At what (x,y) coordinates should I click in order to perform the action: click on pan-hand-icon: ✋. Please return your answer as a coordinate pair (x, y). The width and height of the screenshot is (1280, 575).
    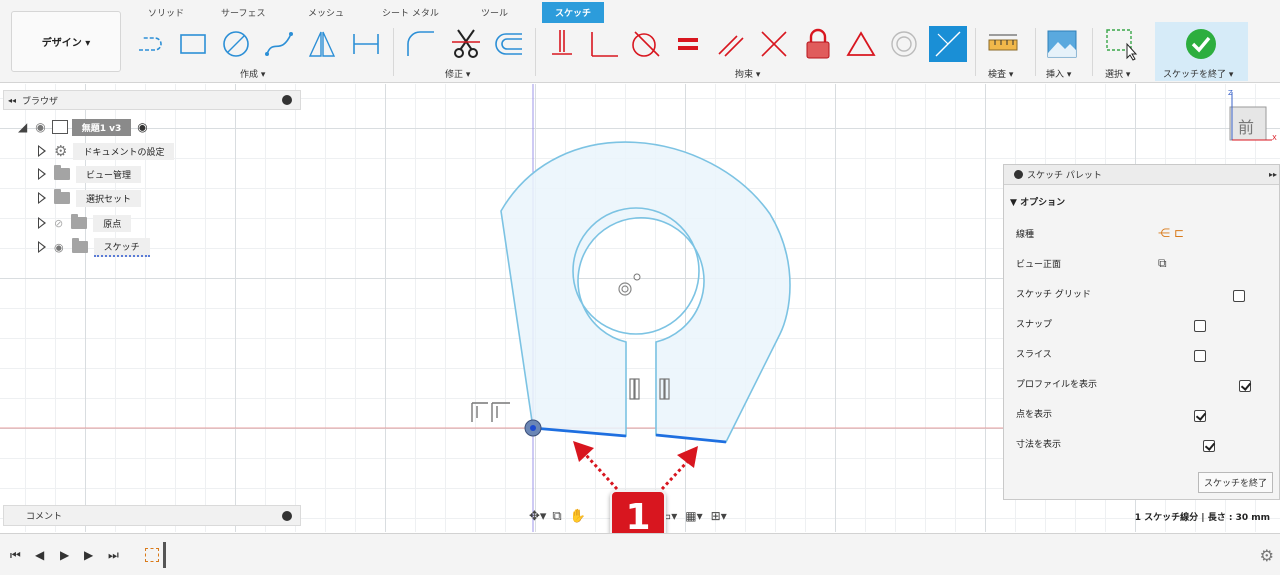
    Looking at the image, I should click on (578, 516).